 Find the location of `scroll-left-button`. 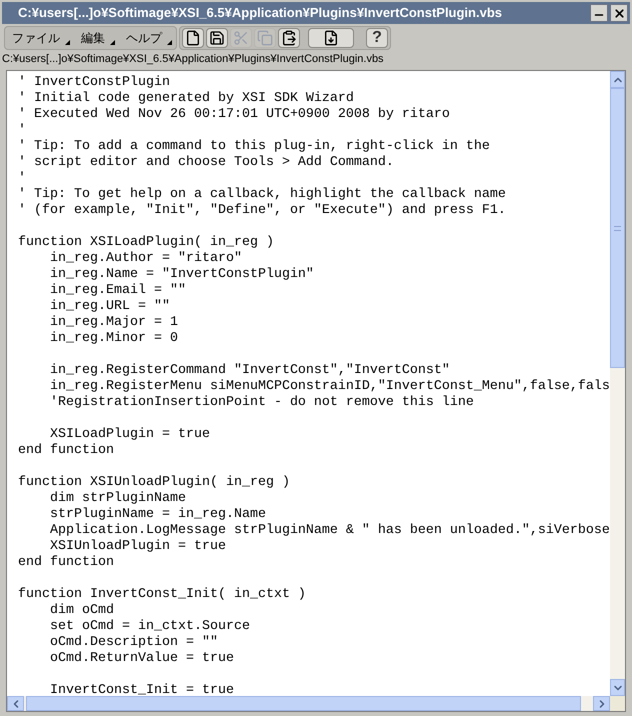

scroll-left-button is located at coordinates (15, 703).